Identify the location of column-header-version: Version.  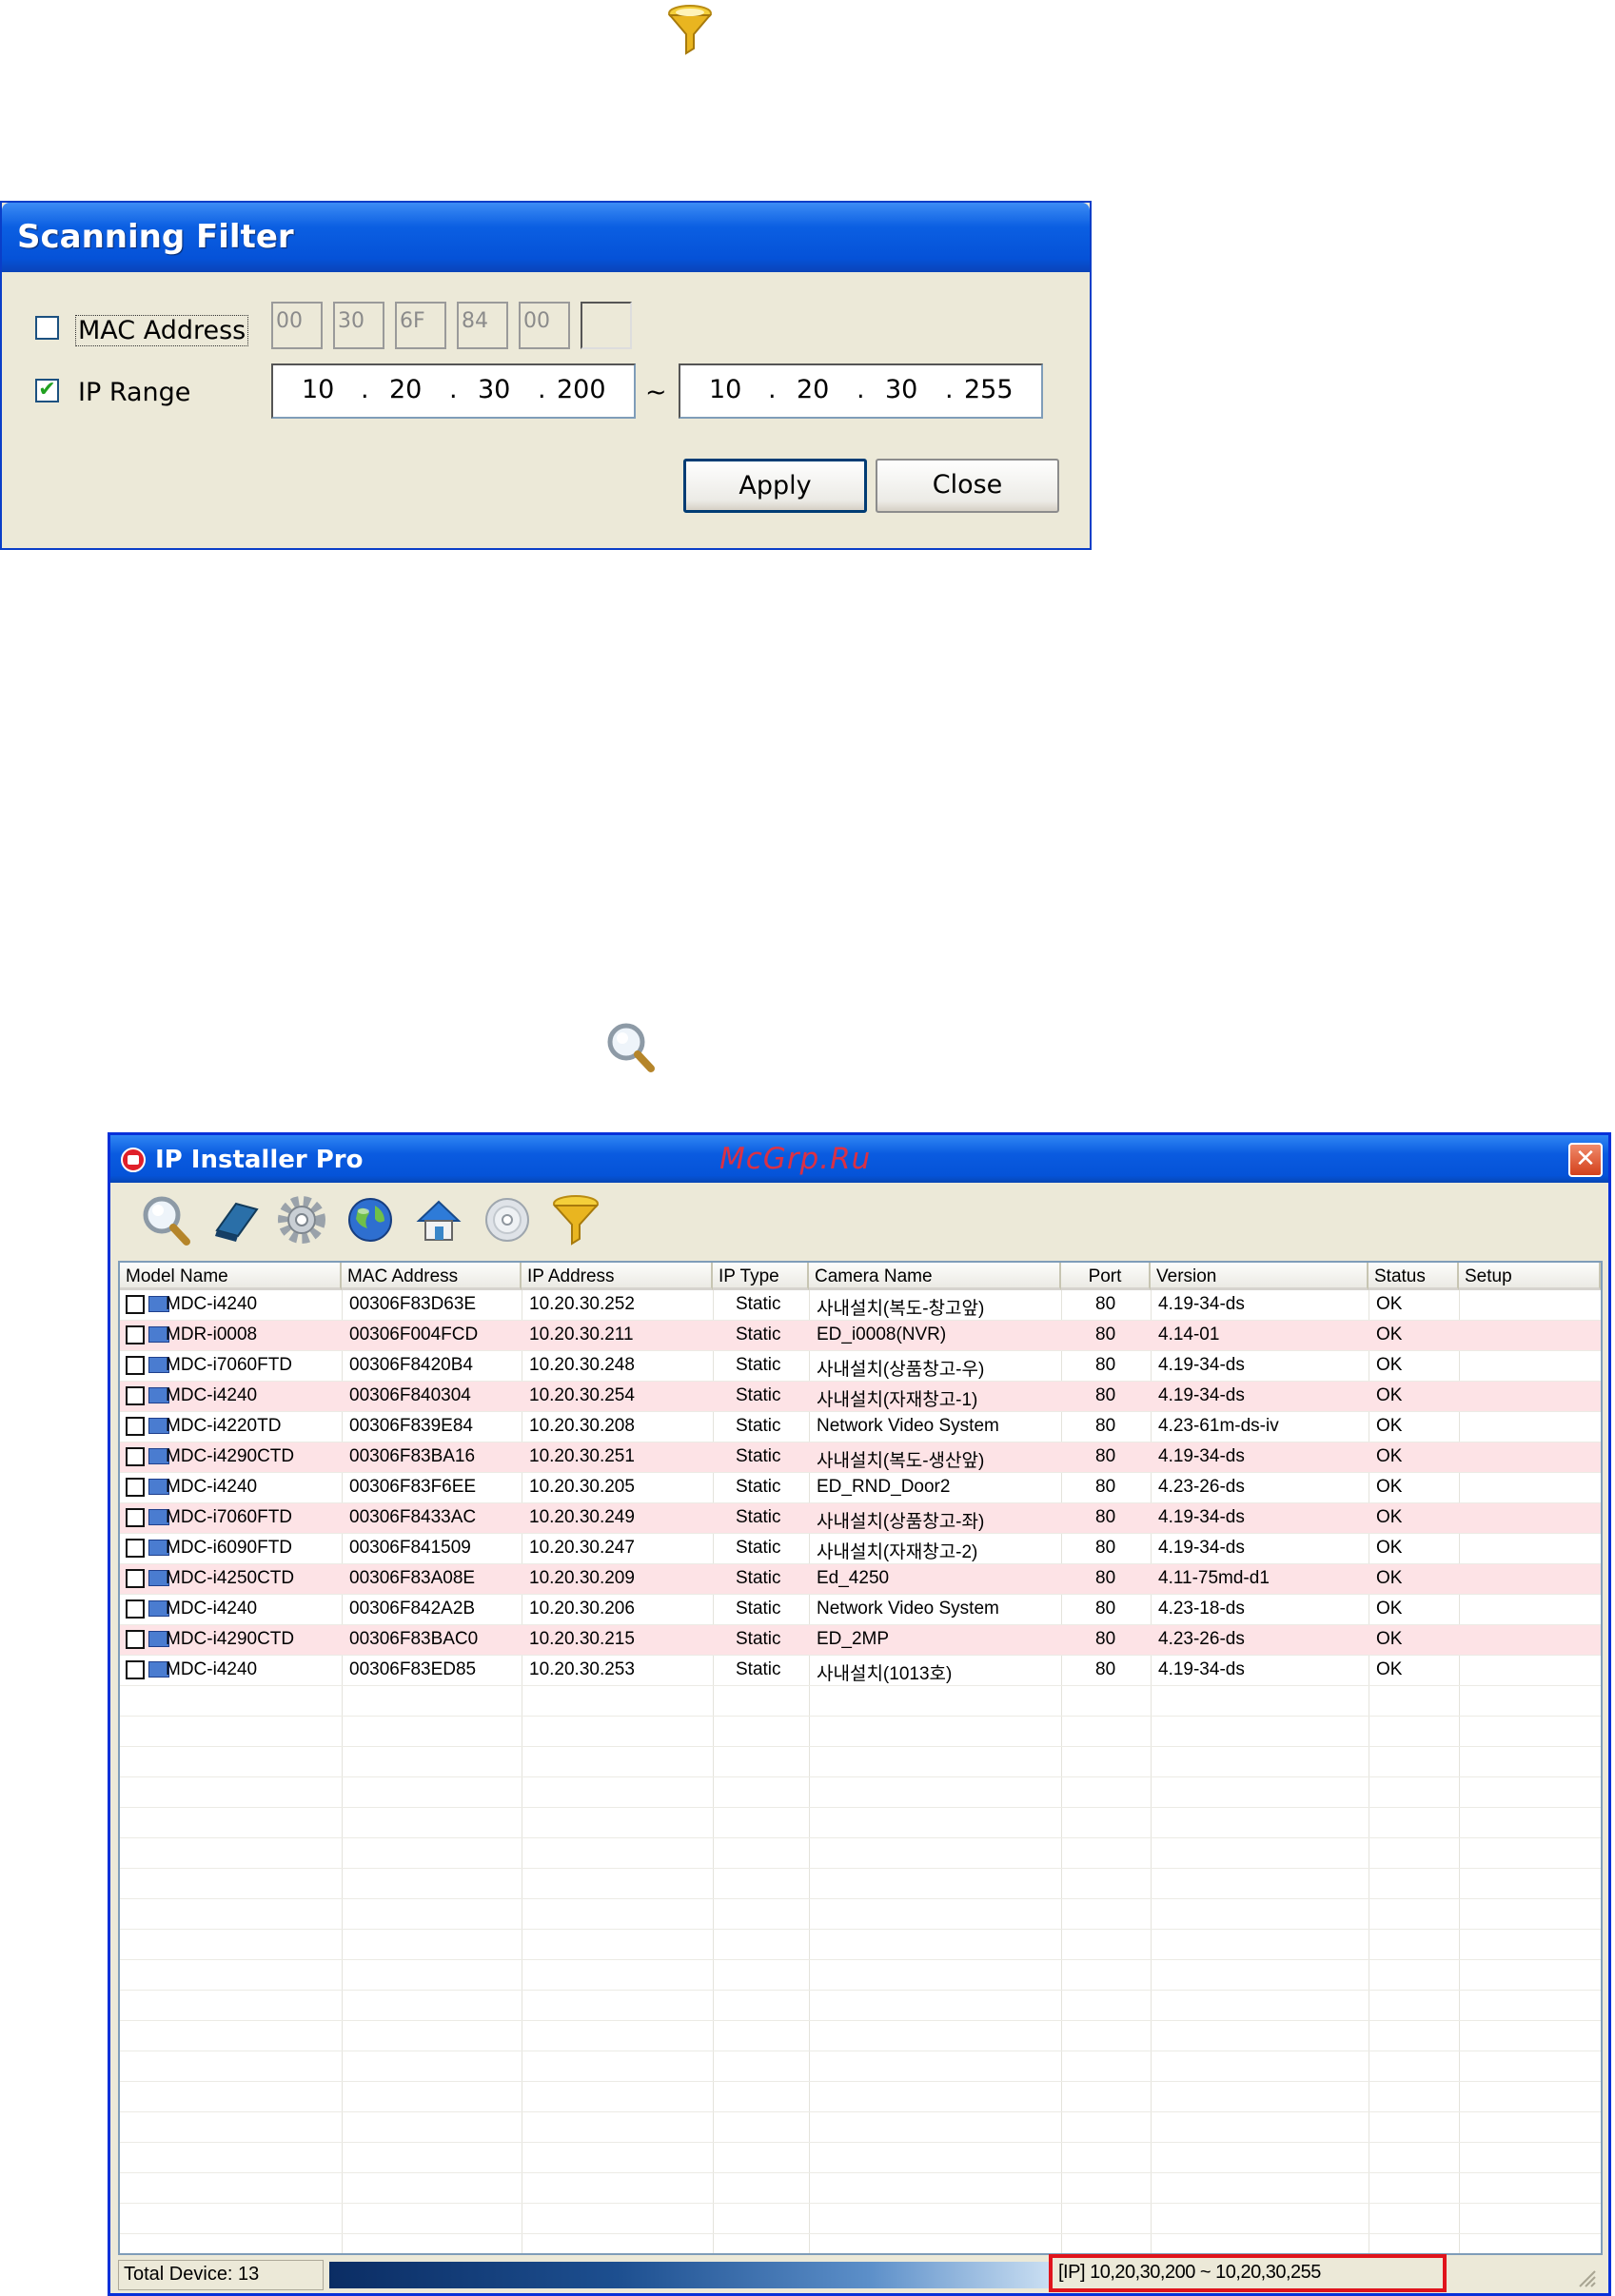
(1260, 1276).